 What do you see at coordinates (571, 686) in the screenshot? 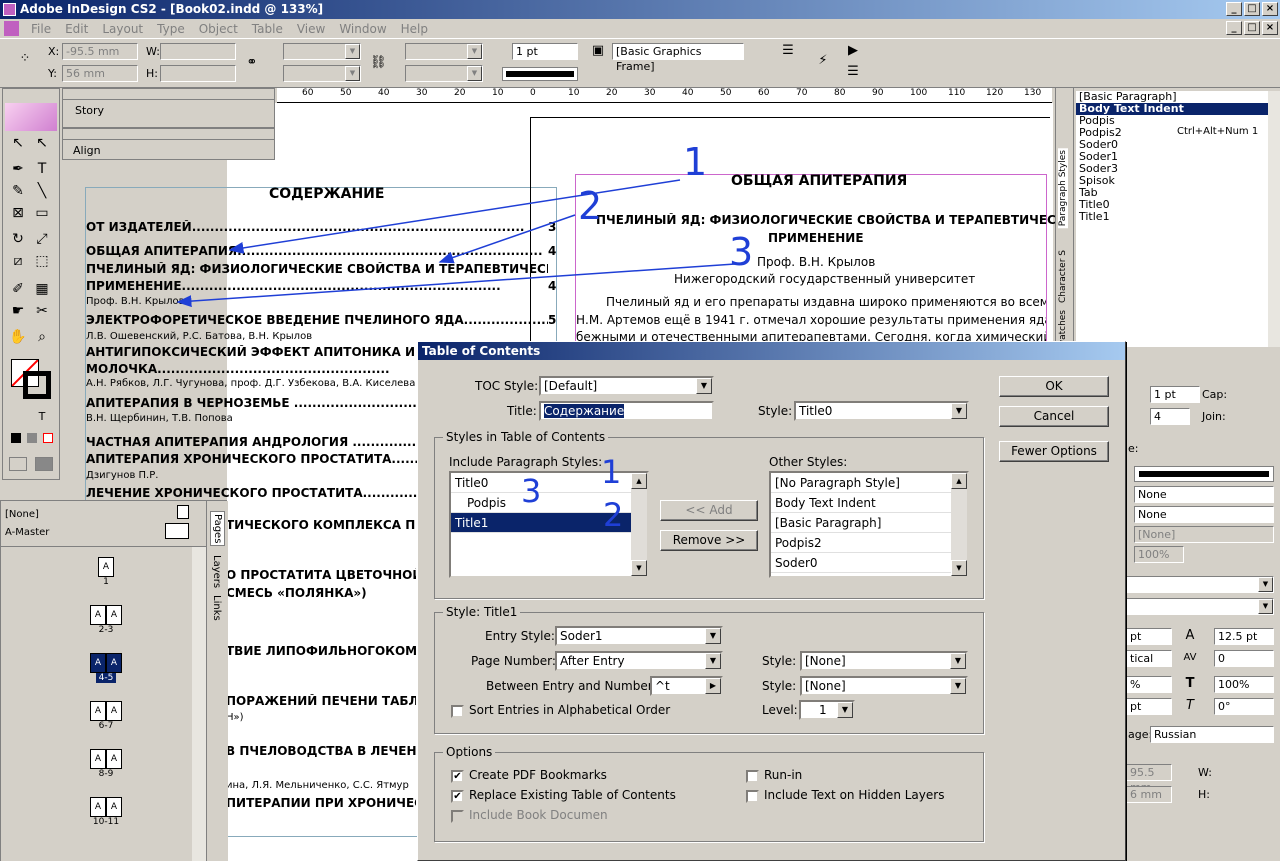
I see `between-label: Between Entry and Number:` at bounding box center [571, 686].